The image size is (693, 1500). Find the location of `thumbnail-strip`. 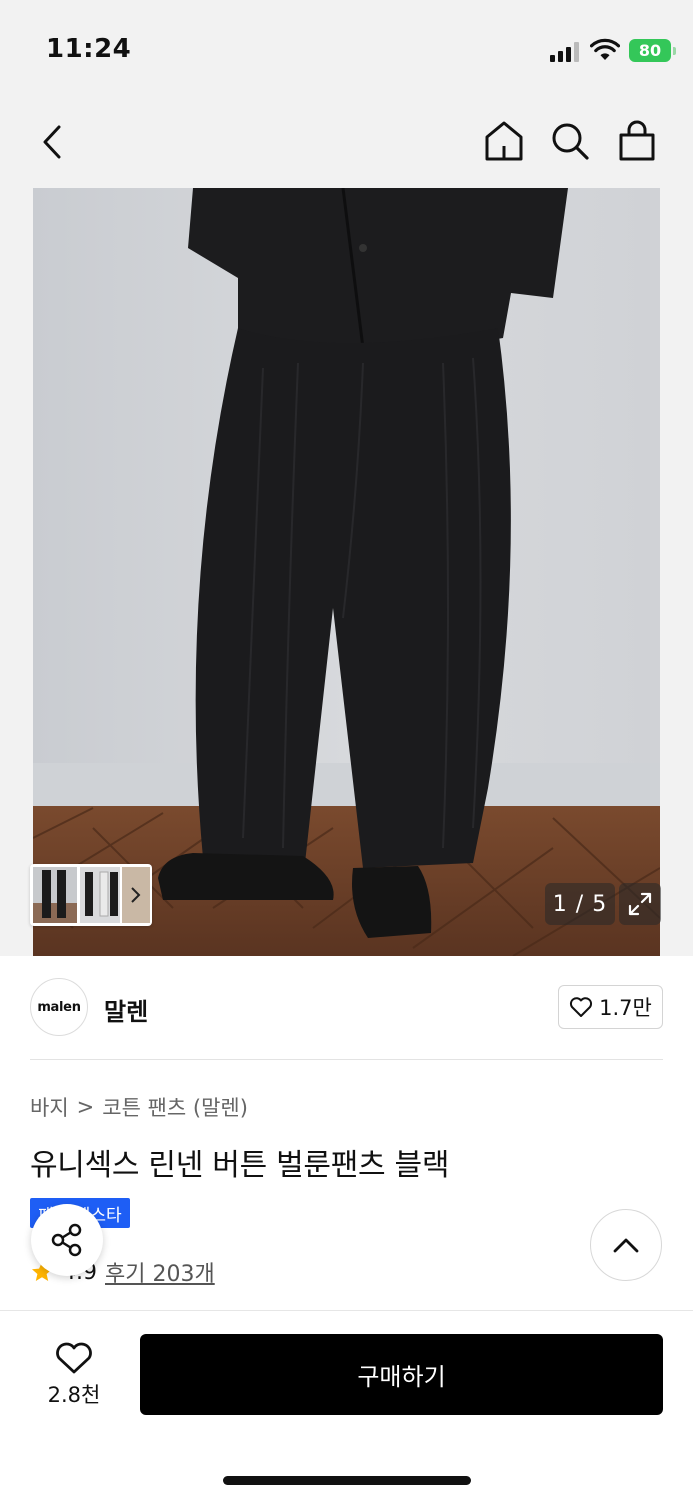

thumbnail-strip is located at coordinates (91, 895).